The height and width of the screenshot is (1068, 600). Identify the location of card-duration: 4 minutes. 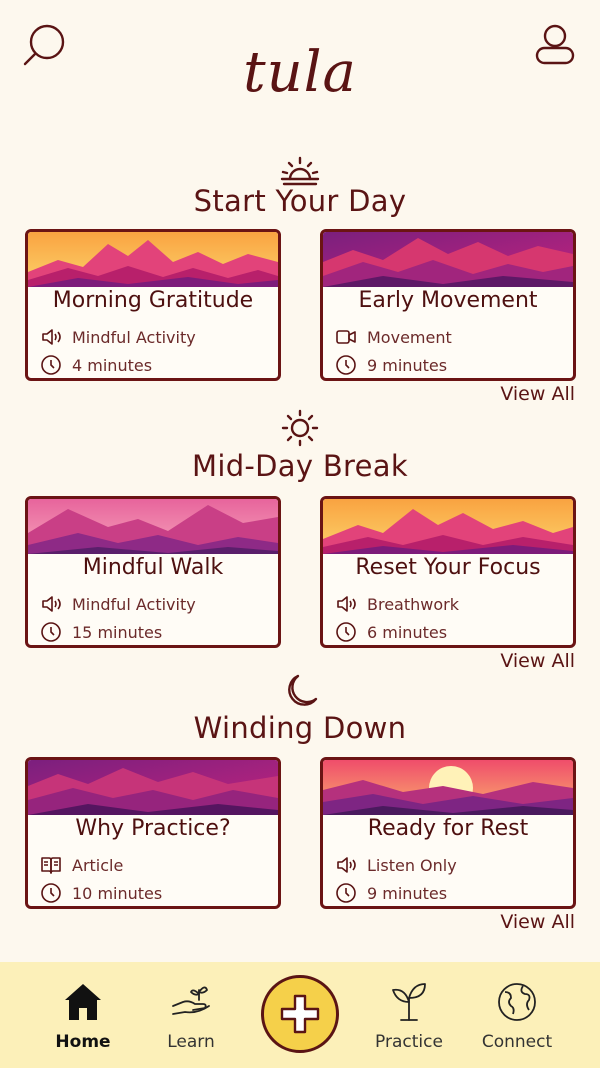
(96, 365).